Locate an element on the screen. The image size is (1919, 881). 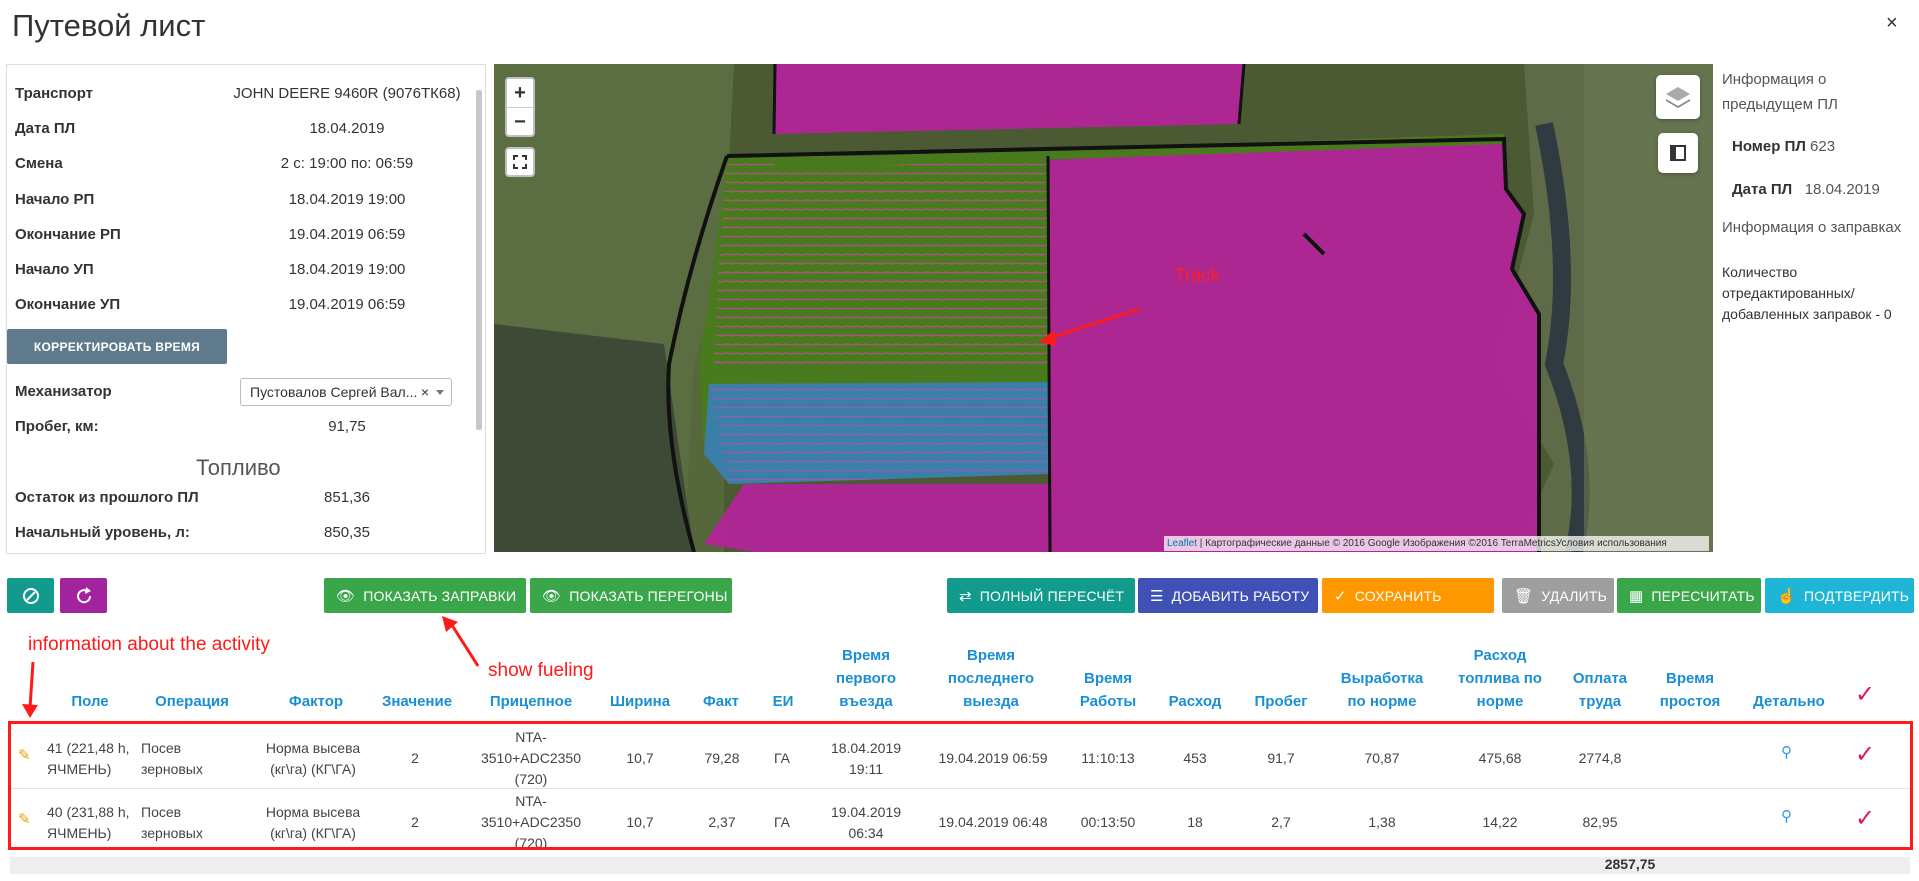
fullscreen-button is located at coordinates (520, 162).